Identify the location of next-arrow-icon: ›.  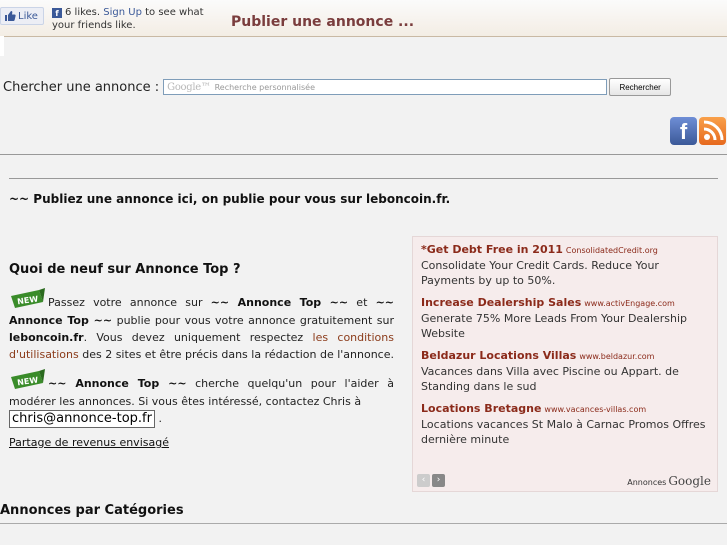
(438, 480).